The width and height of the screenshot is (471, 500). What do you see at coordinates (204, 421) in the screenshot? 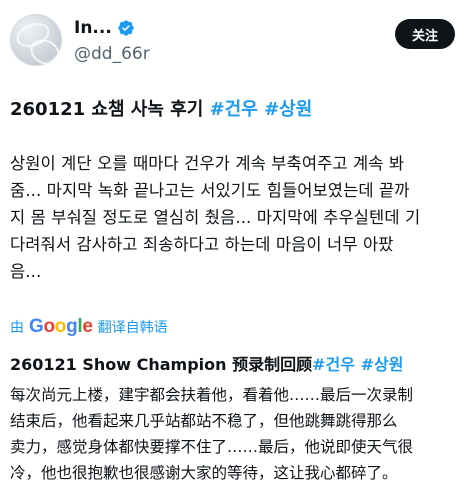
I see `translated-body-line: 结束后，他看起来几乎站都站不稳了，但他跳舞跳得那么` at bounding box center [204, 421].